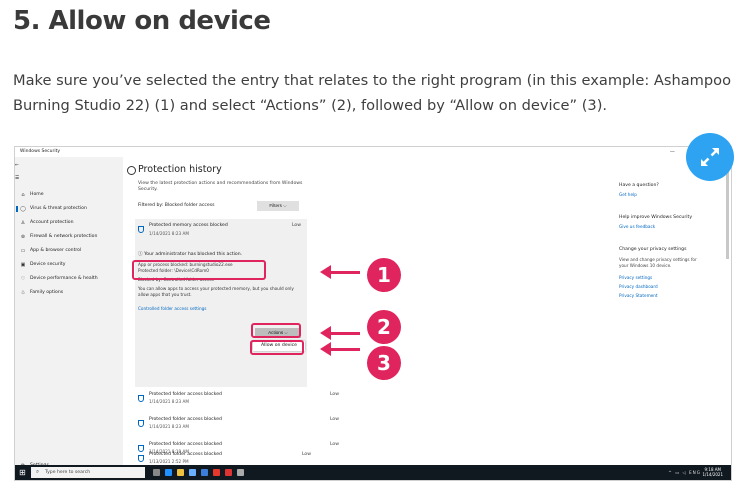 The width and height of the screenshot is (752, 494). Describe the element at coordinates (172, 308) in the screenshot. I see `controlled-folder-settings-link: Controlled folder access settings` at that location.